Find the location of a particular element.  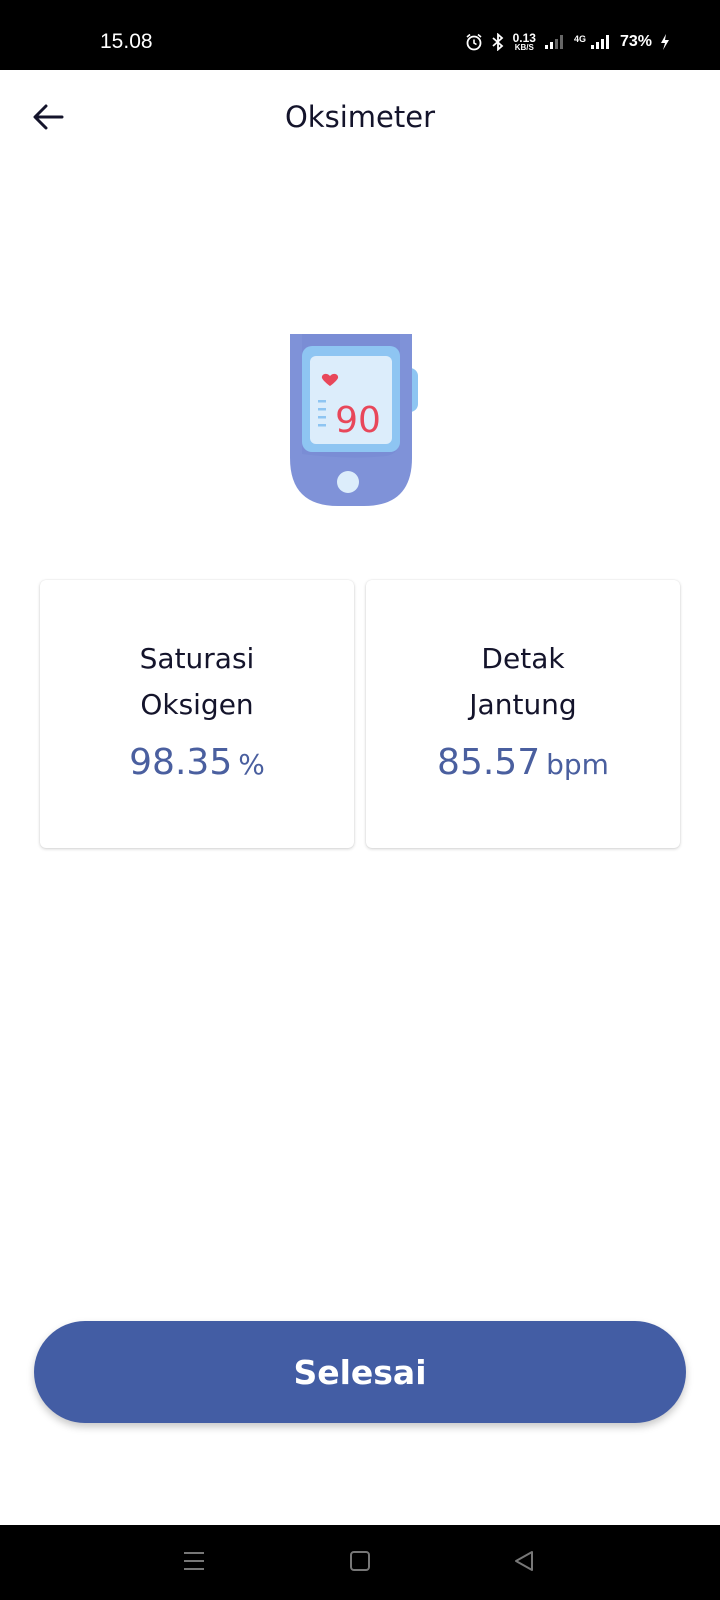

oxygen-saturation-value: 98.35% is located at coordinates (197, 762).